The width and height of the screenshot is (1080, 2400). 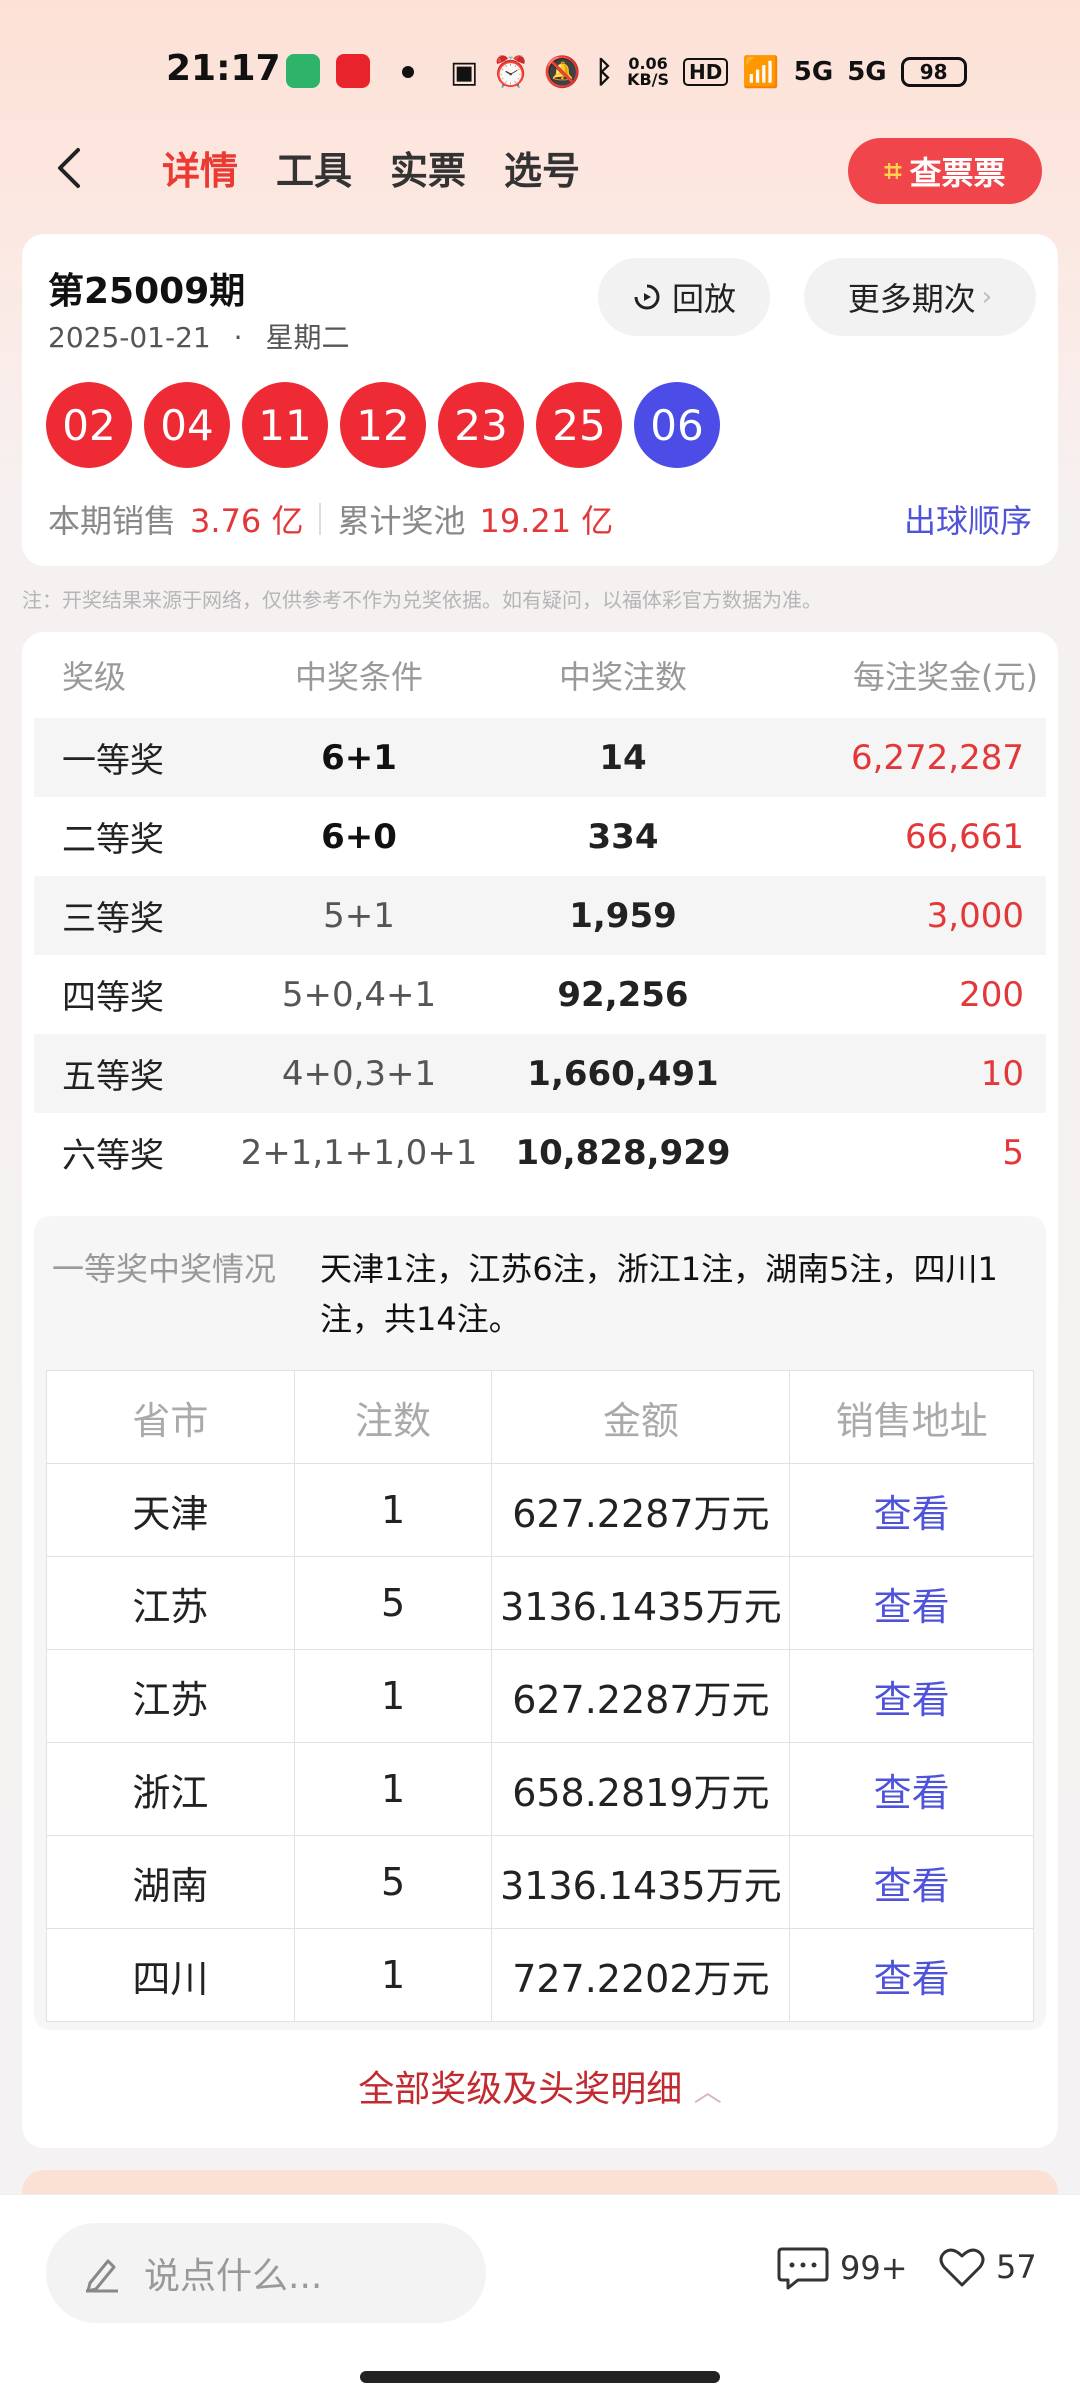 I want to click on table-header-row: 省市 注数 金额 销售地址, so click(x=540, y=1417).